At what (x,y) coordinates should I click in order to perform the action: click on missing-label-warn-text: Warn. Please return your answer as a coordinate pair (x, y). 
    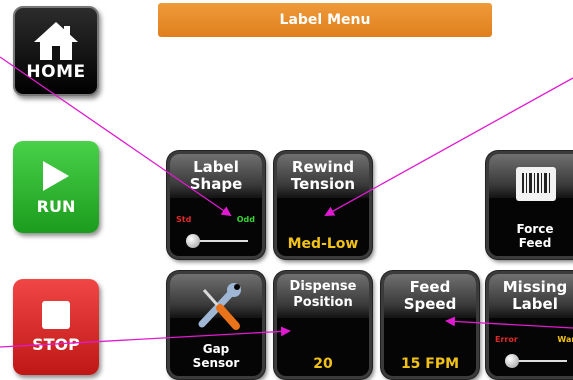
    Looking at the image, I should click on (565, 339).